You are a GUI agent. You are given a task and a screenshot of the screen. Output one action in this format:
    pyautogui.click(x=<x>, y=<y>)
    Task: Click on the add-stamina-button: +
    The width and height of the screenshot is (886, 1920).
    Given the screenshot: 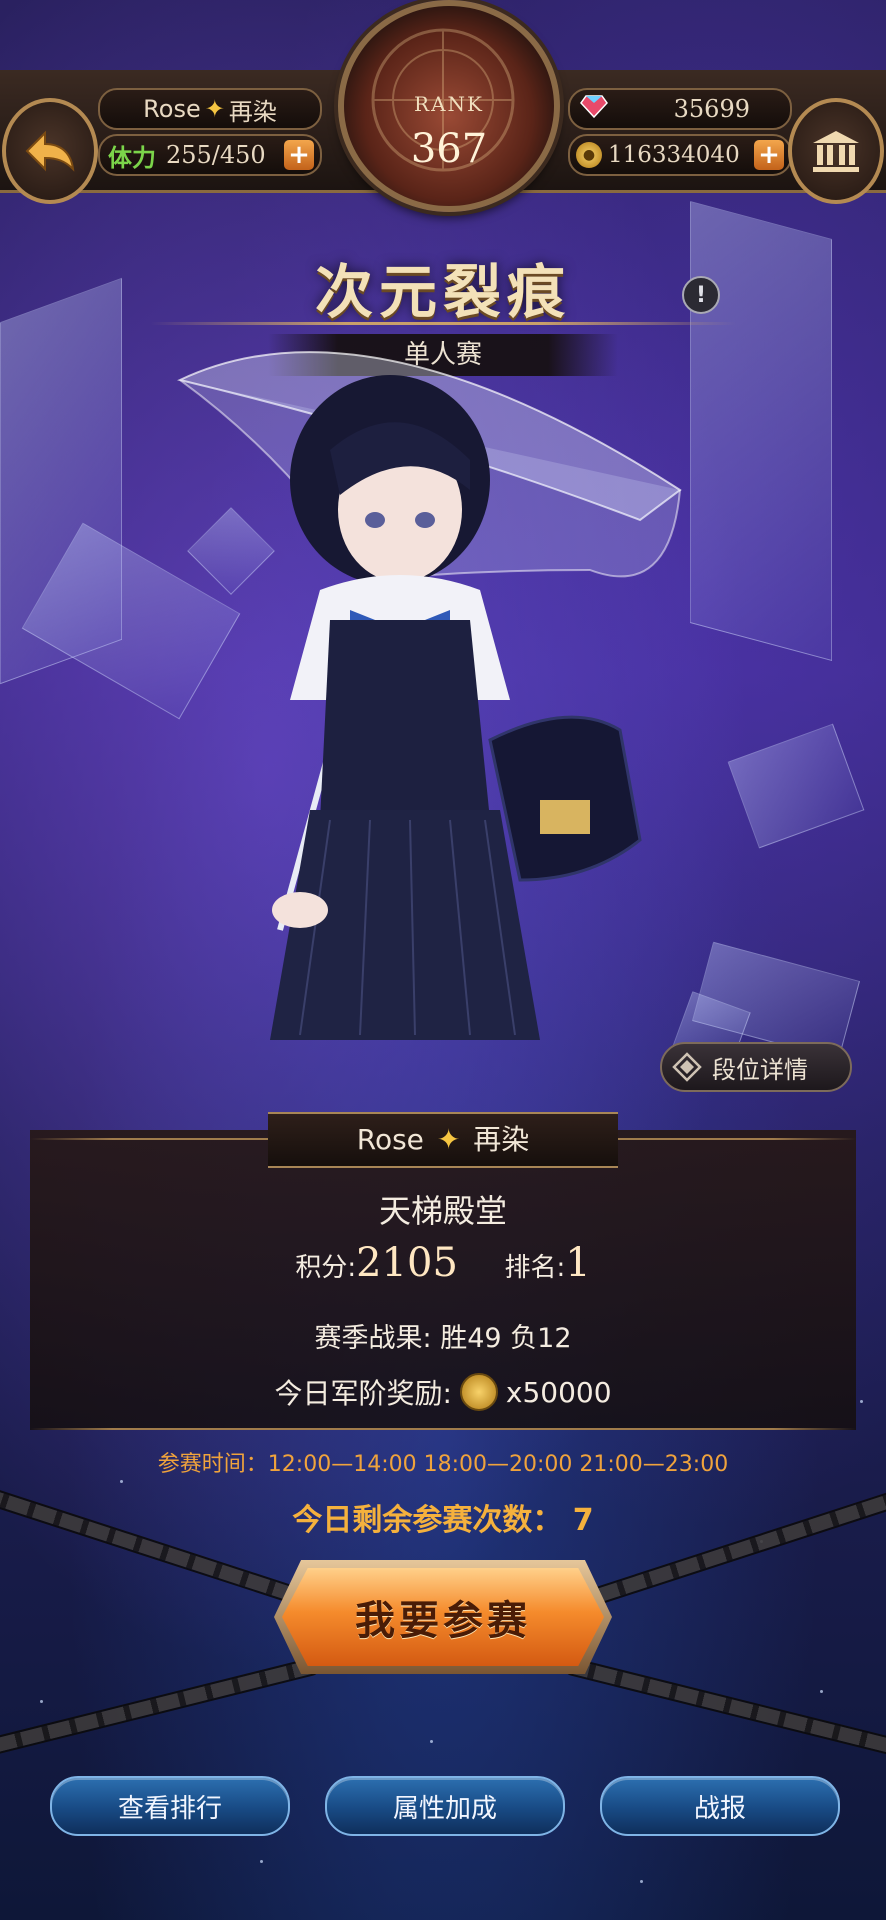 What is the action you would take?
    pyautogui.click(x=299, y=155)
    